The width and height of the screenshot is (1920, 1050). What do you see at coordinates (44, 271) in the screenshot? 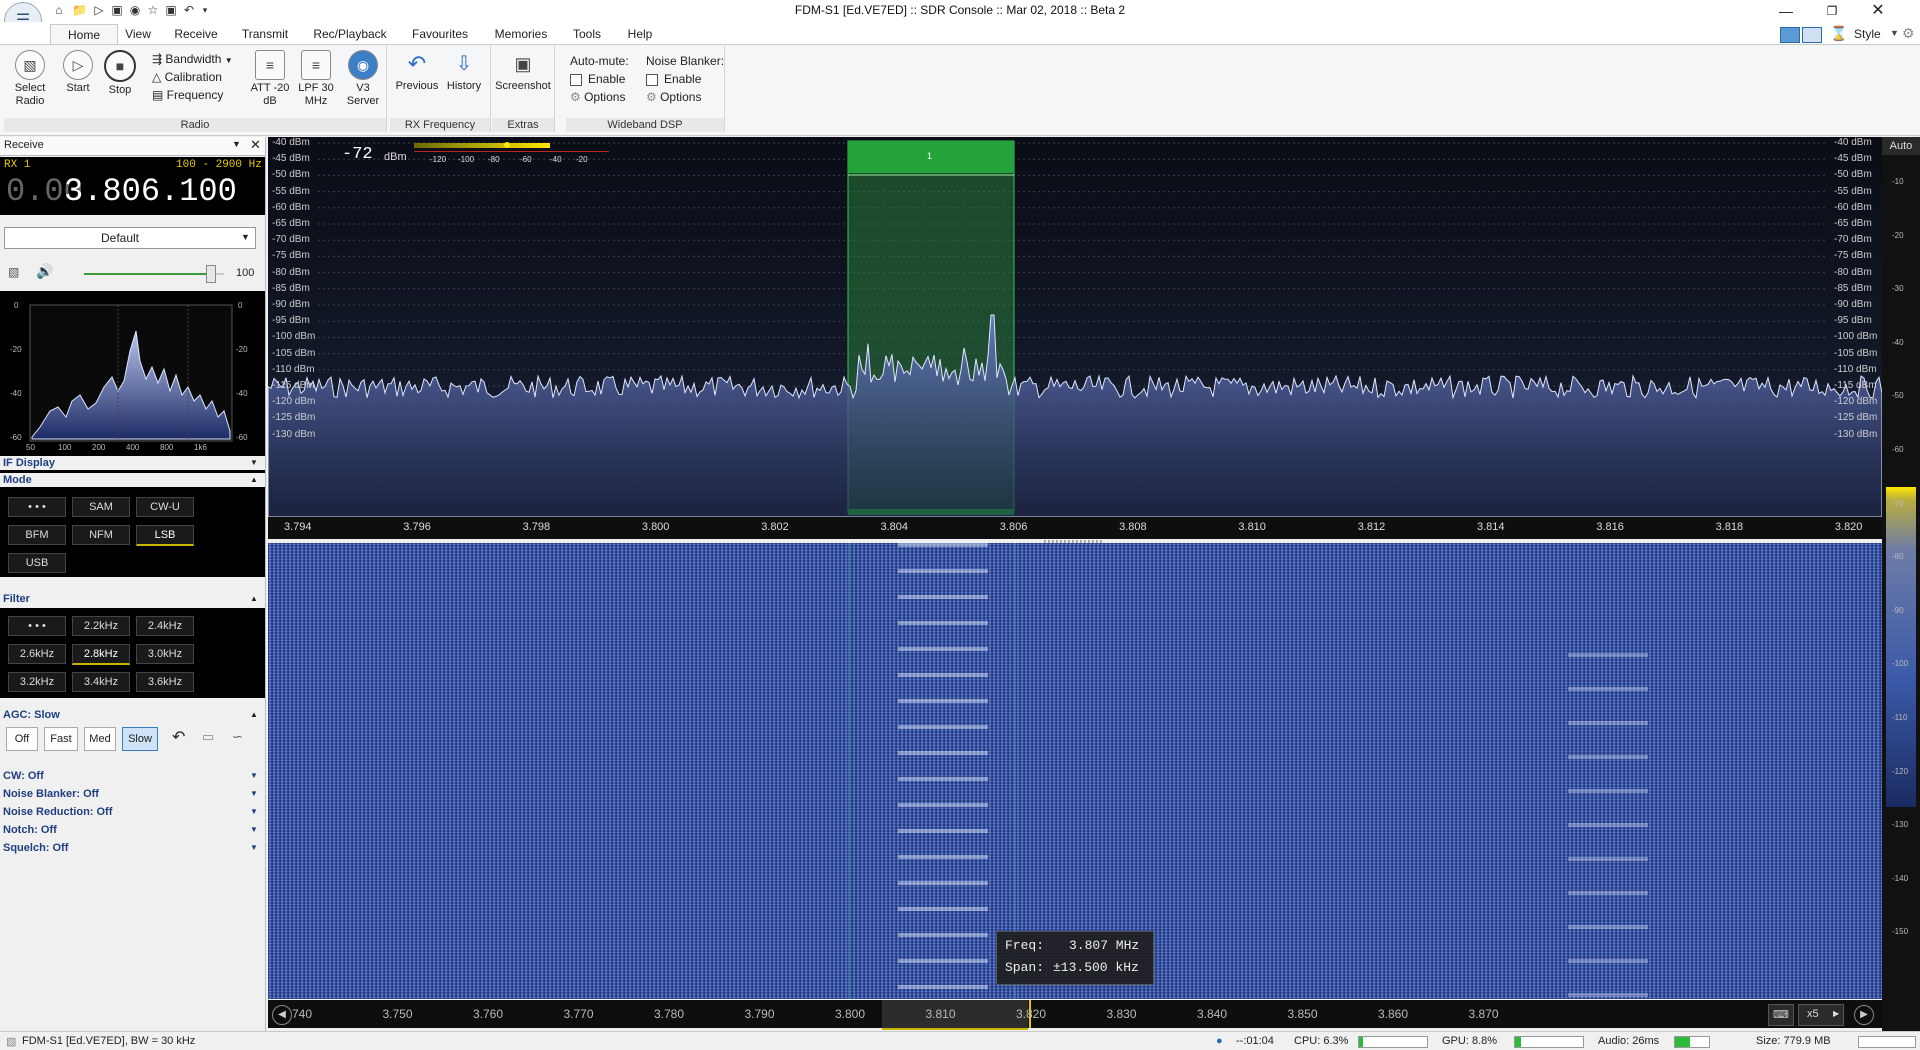
I see `speaker-icon: 🔊` at bounding box center [44, 271].